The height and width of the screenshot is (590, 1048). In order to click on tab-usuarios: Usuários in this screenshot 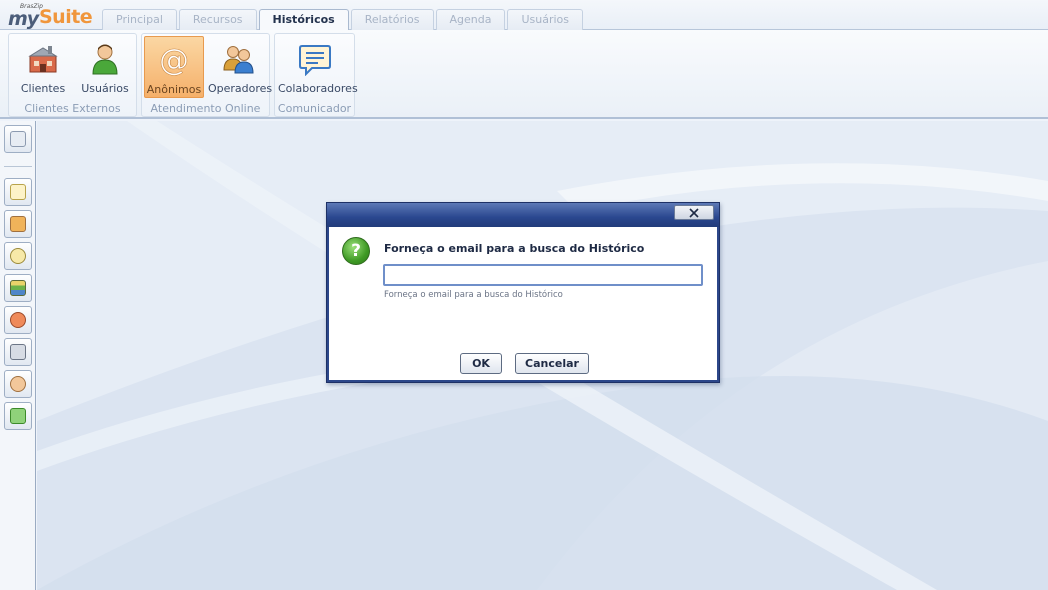, I will do `click(545, 19)`.